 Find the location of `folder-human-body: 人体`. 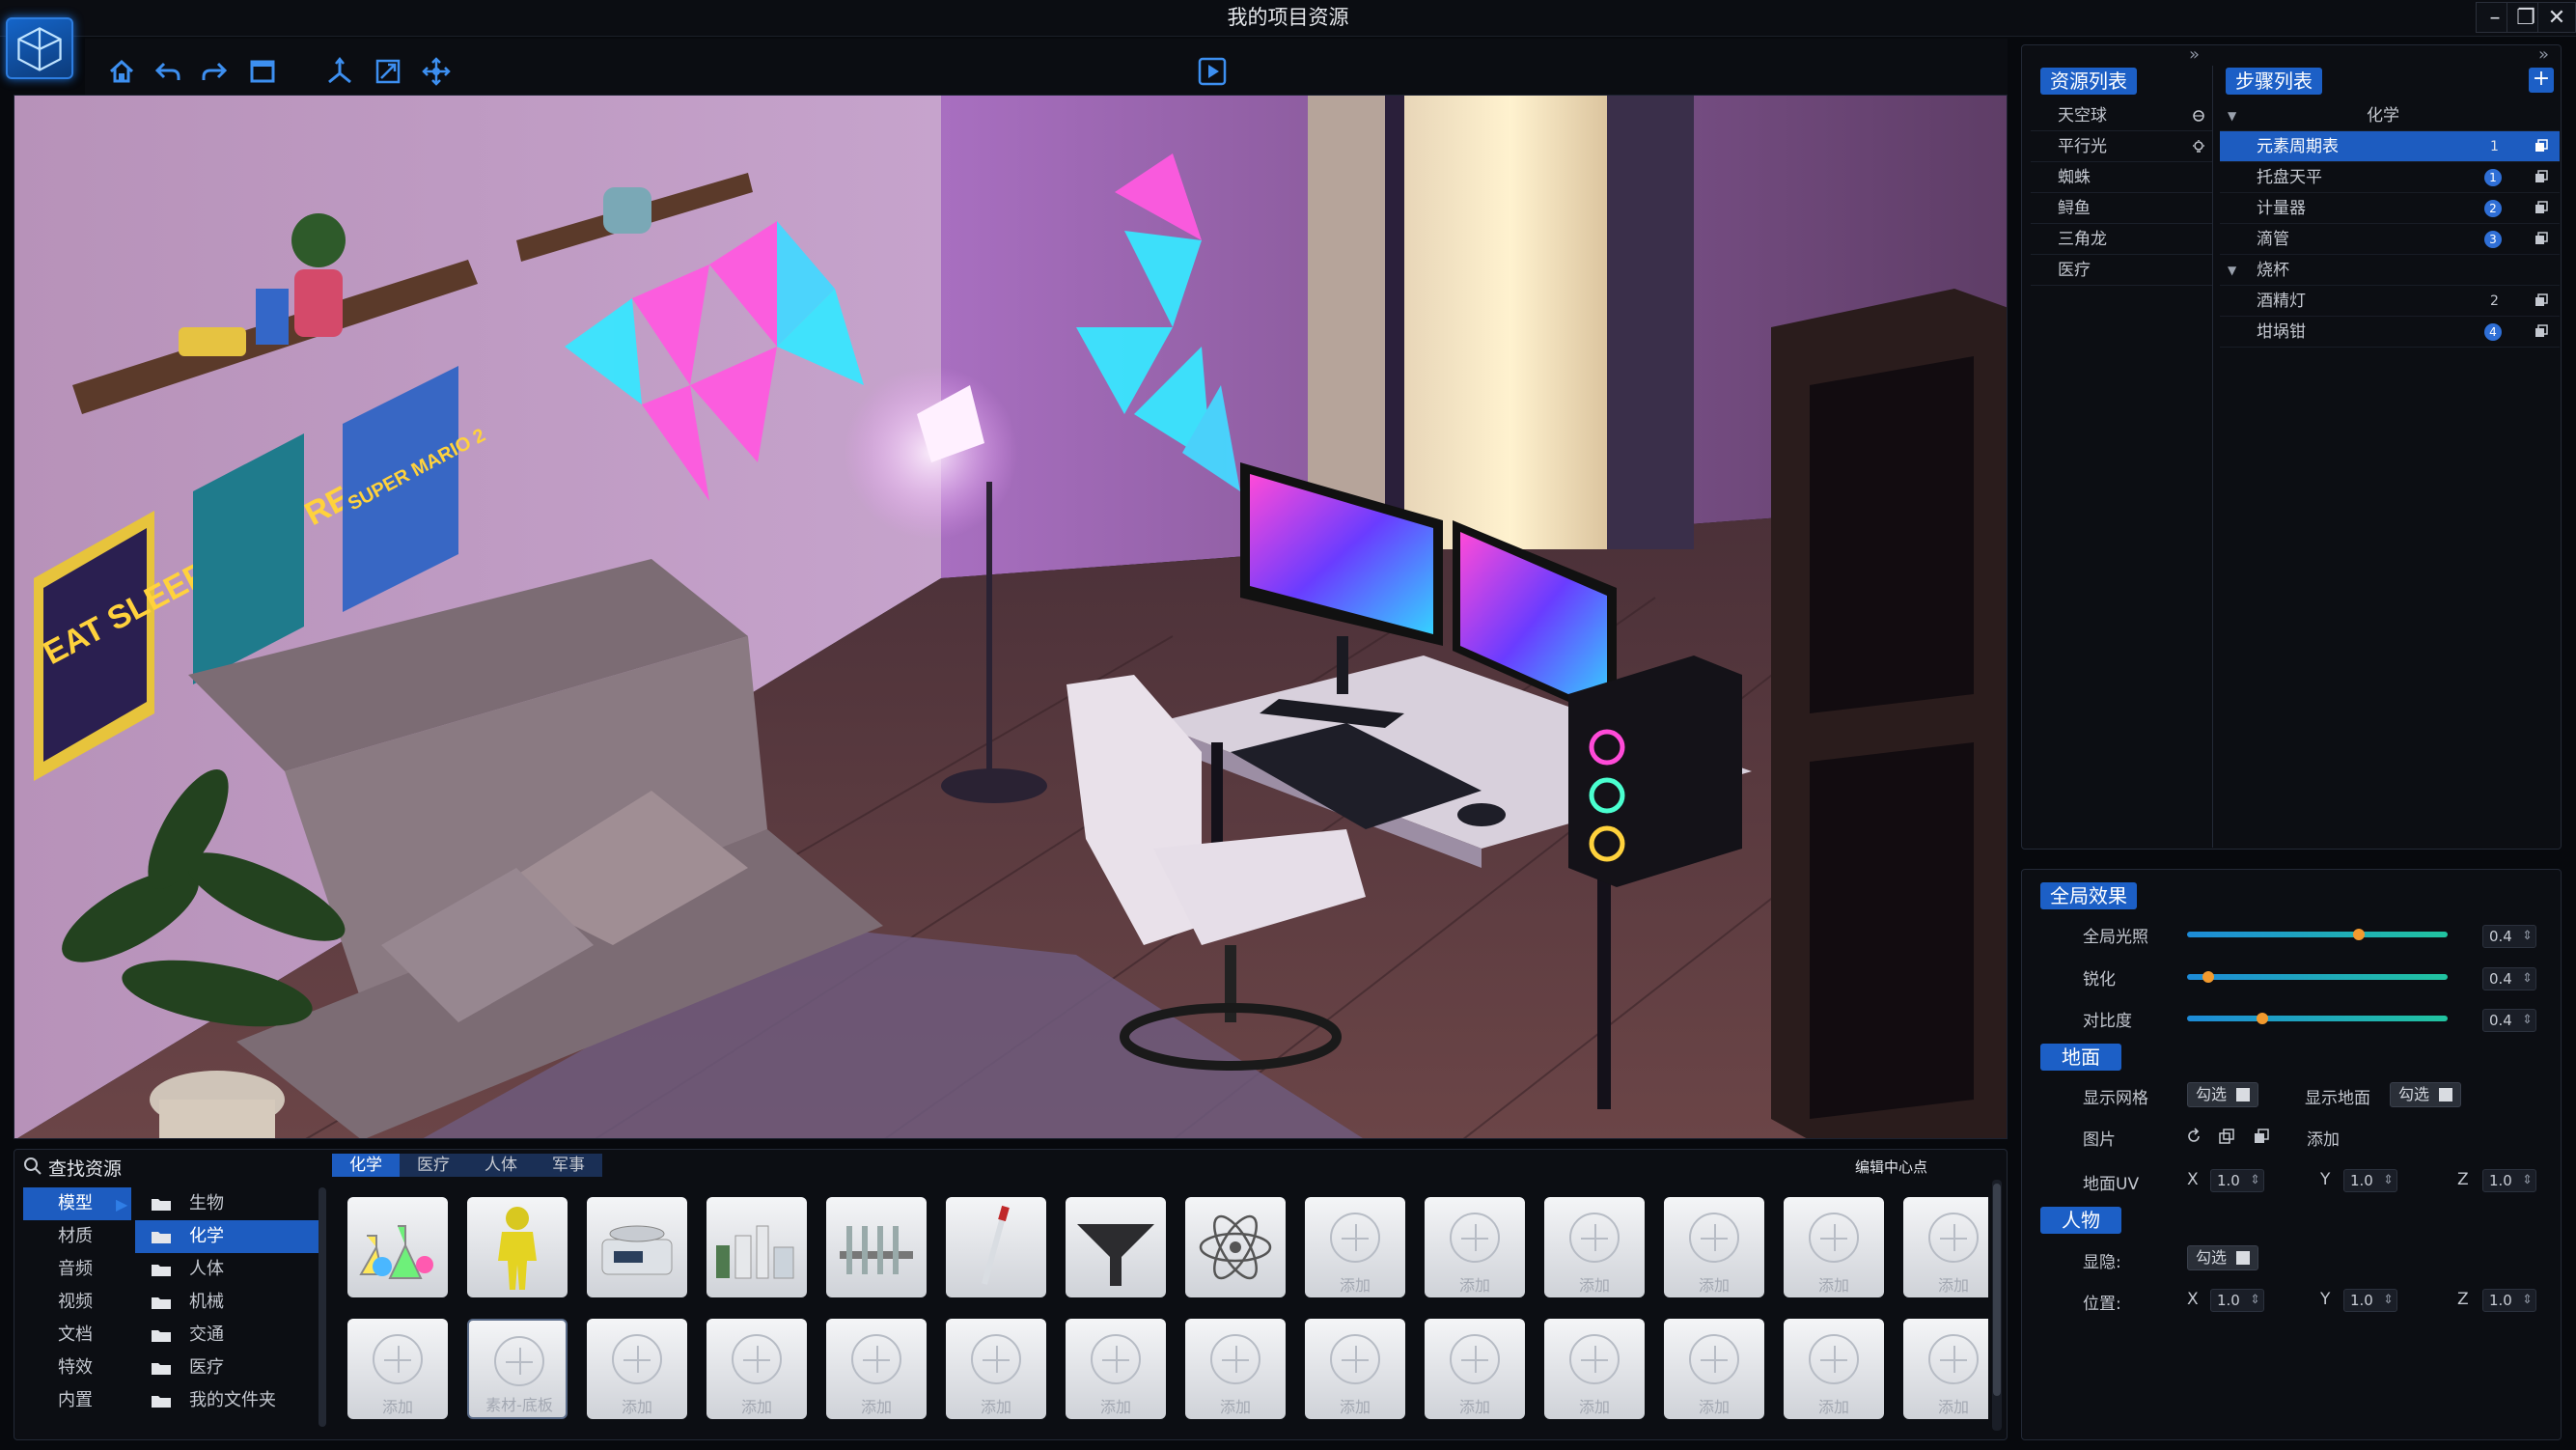

folder-human-body: 人体 is located at coordinates (227, 1269).